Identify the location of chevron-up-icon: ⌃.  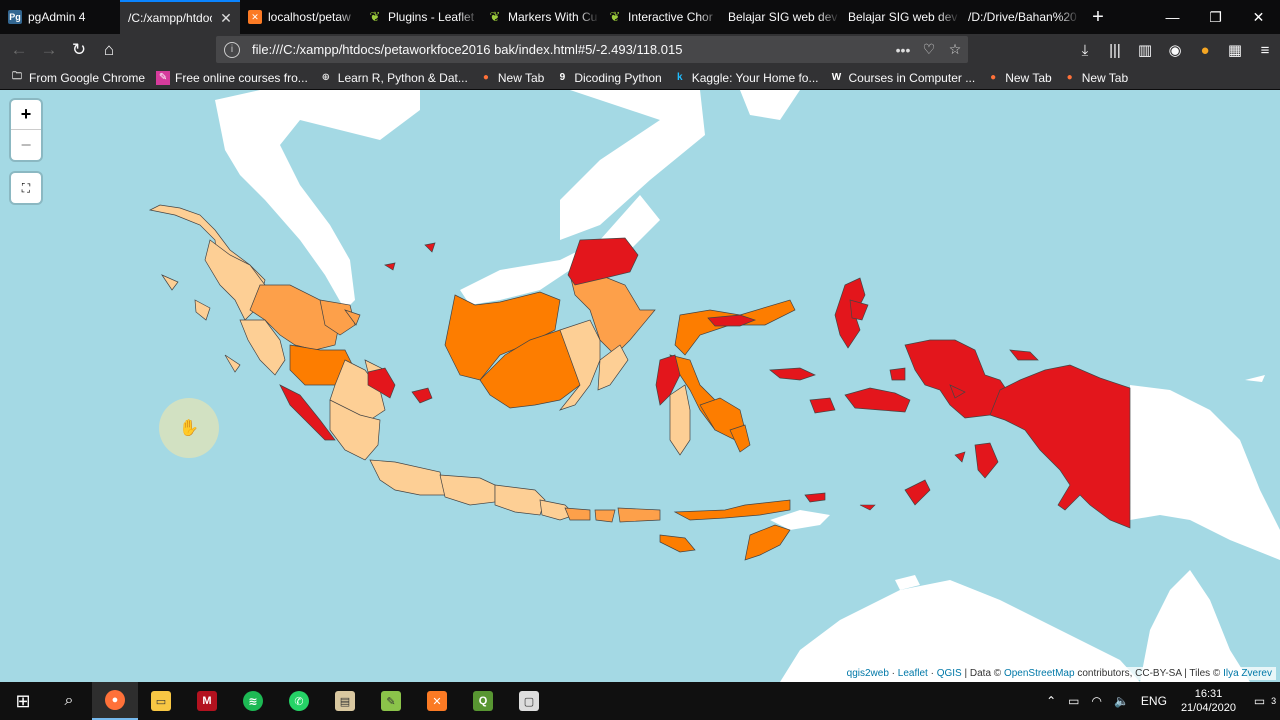
(1051, 701).